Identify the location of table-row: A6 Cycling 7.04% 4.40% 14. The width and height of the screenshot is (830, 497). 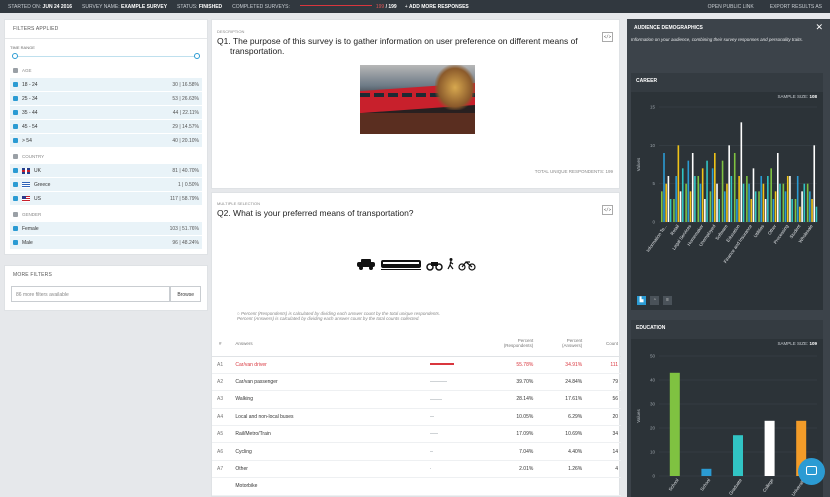
(416, 451).